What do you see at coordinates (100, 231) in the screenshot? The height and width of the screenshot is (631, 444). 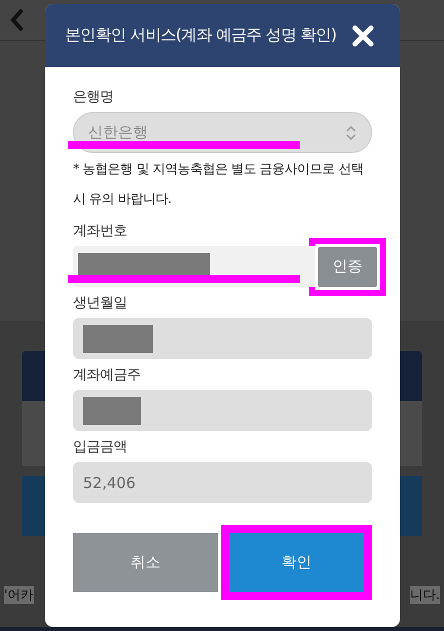 I see `field-label: 계좌번호` at bounding box center [100, 231].